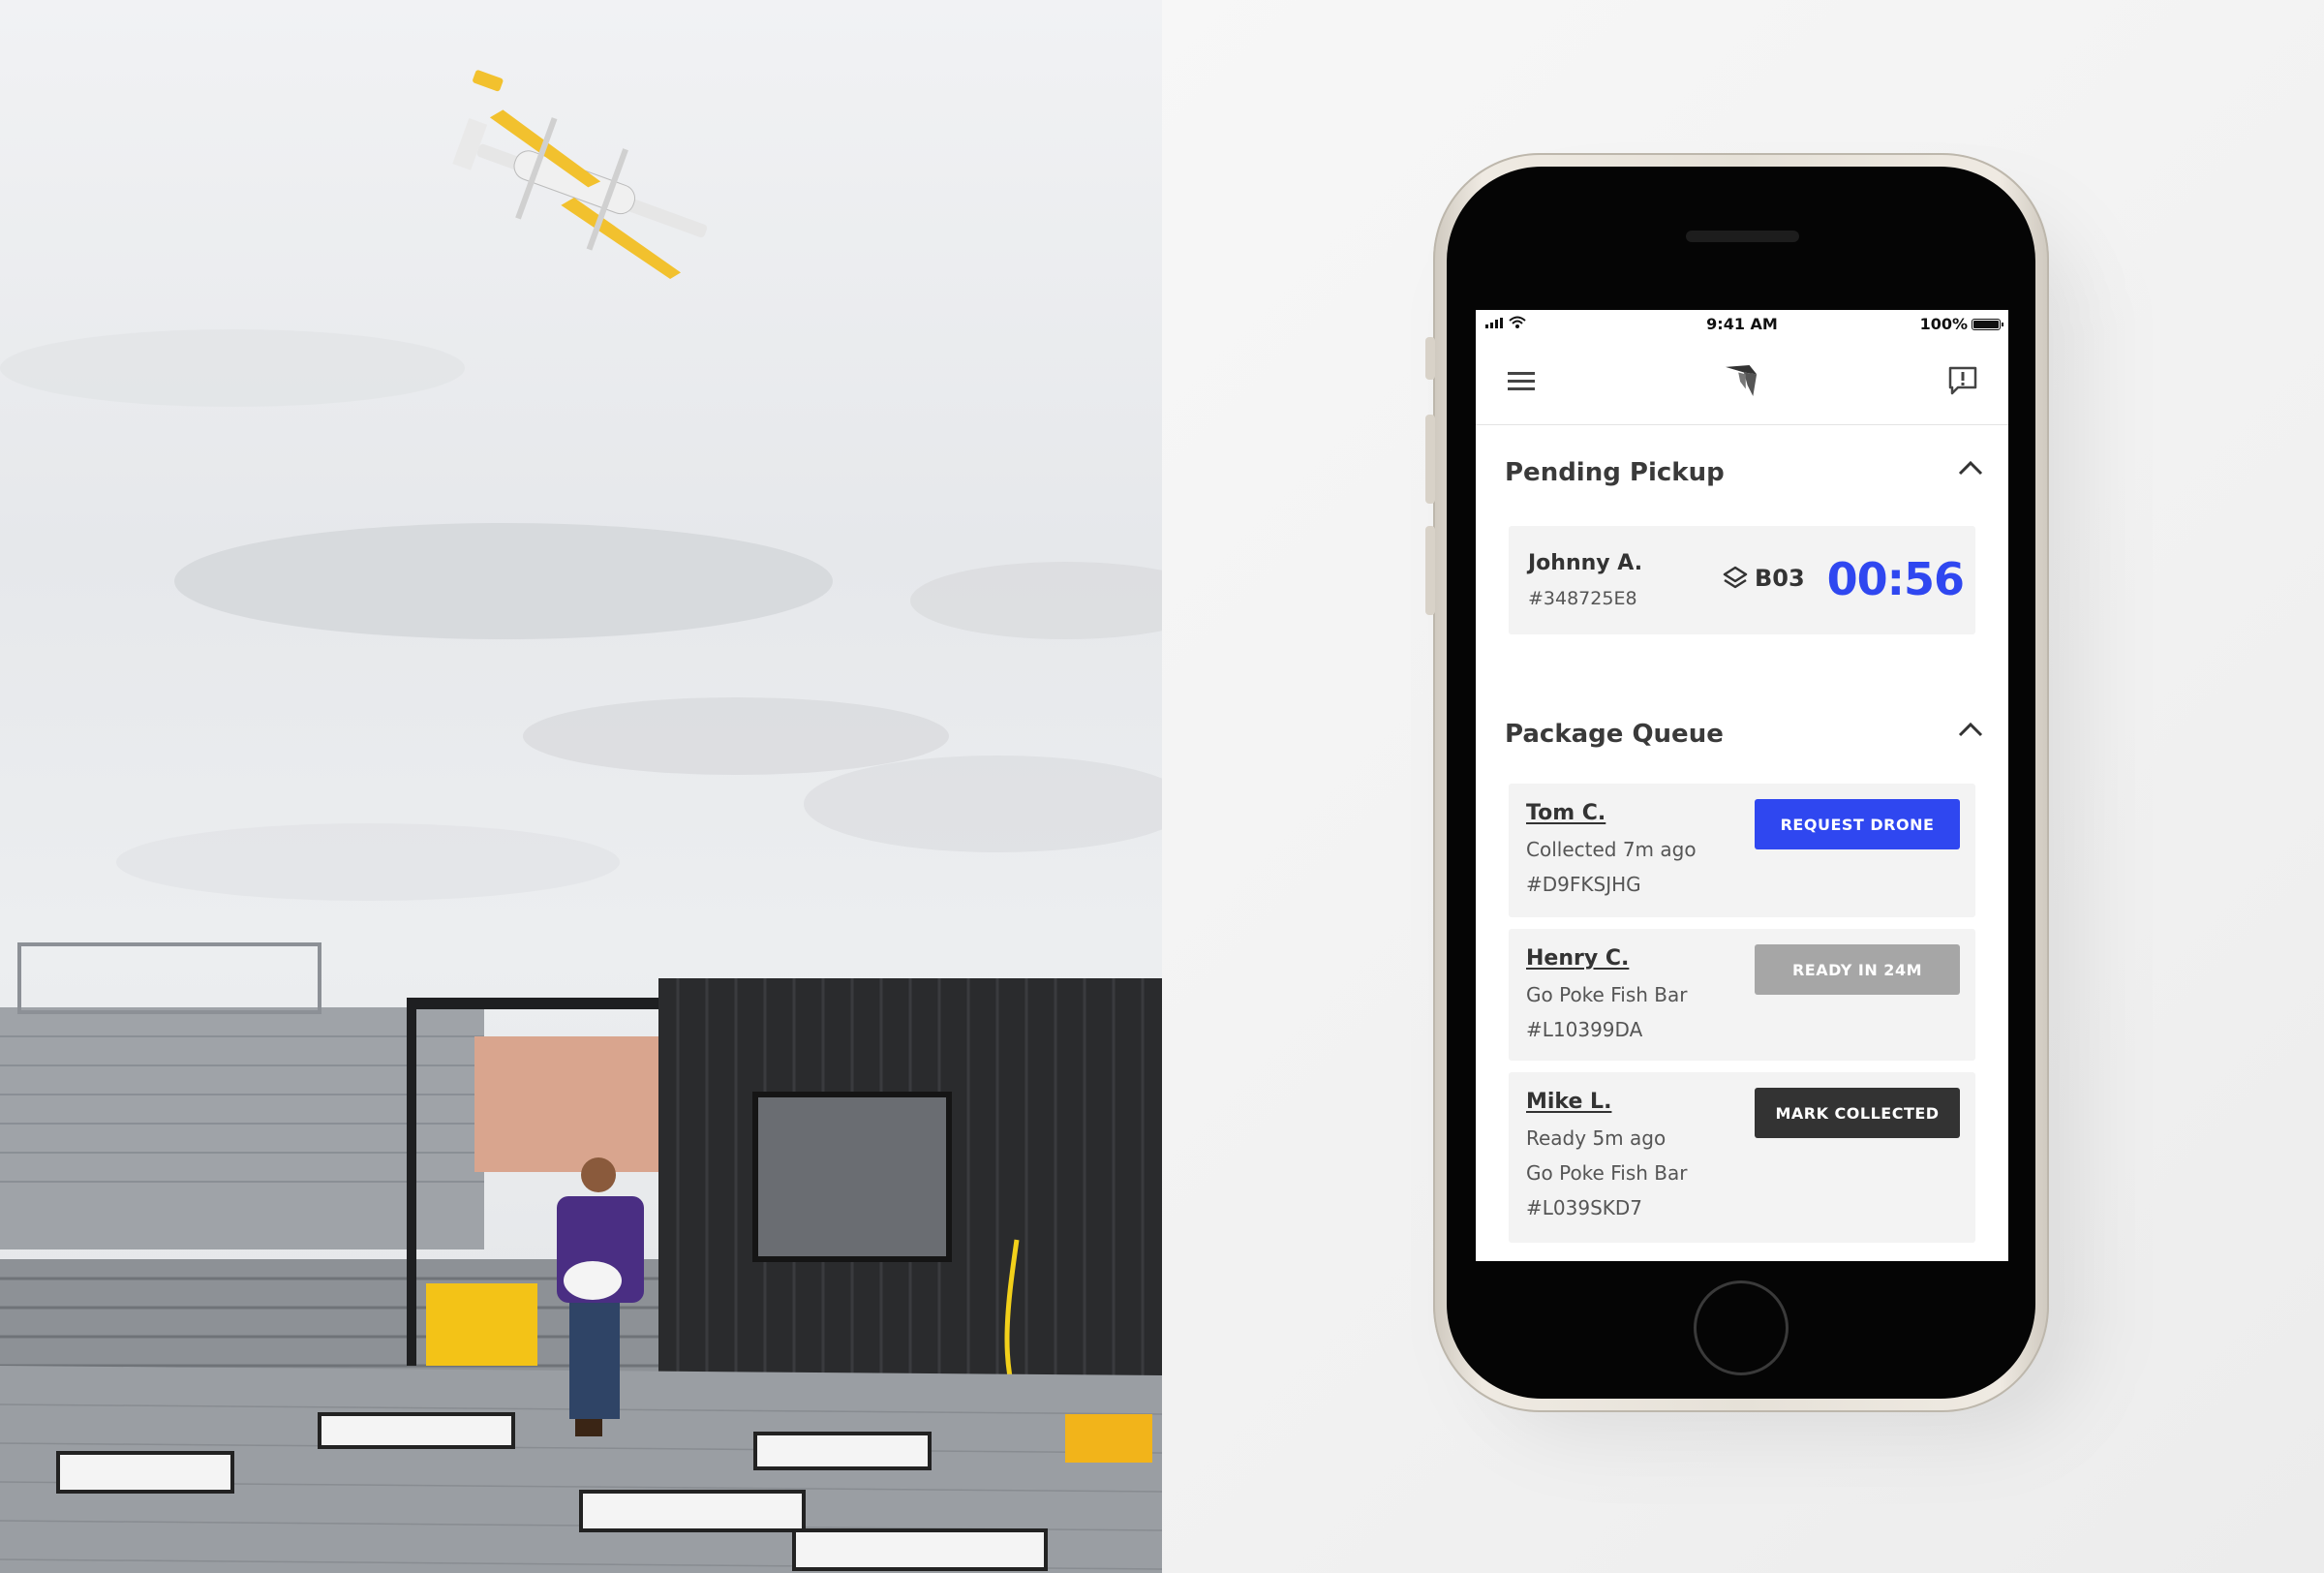 Image resolution: width=2324 pixels, height=1573 pixels. What do you see at coordinates (1736, 577) in the screenshot?
I see `layers-icon` at bounding box center [1736, 577].